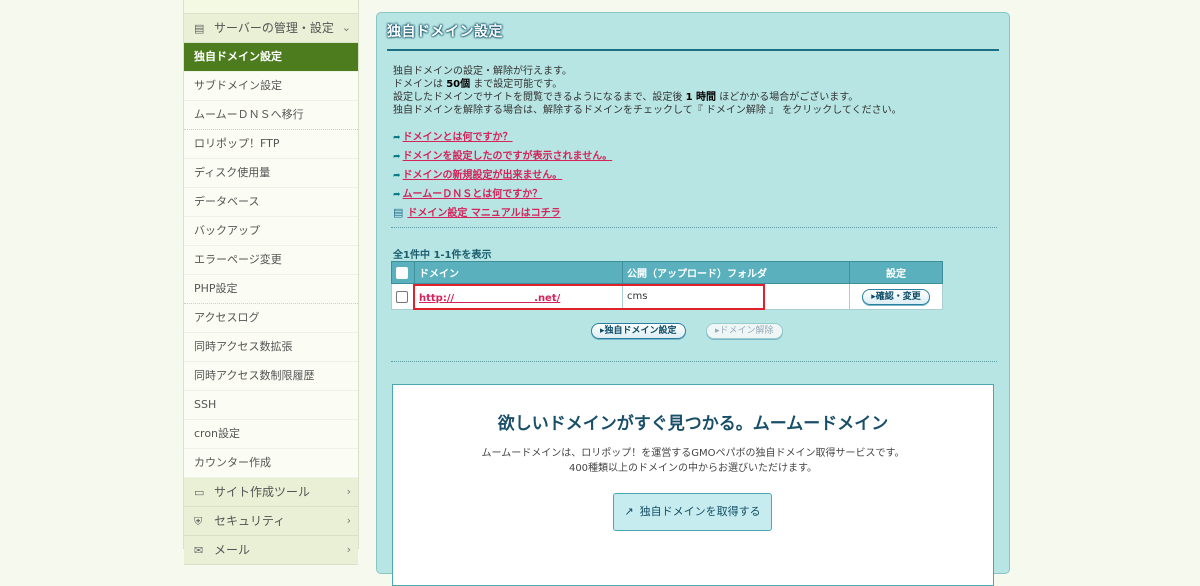  What do you see at coordinates (346, 27) in the screenshot?
I see `chevron-down-icon: ⌄` at bounding box center [346, 27].